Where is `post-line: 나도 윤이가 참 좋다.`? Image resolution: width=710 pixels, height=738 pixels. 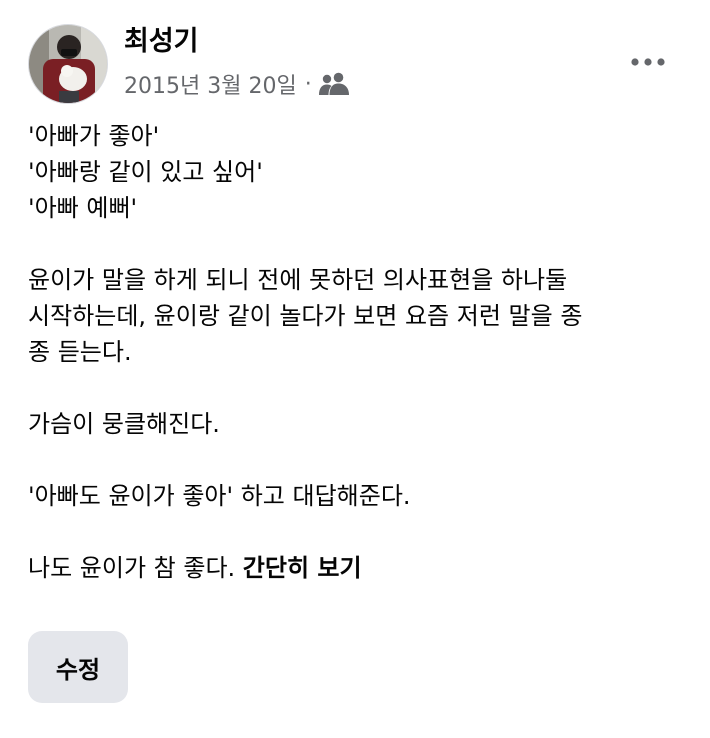
post-line: 나도 윤이가 참 좋다. is located at coordinates (132, 568).